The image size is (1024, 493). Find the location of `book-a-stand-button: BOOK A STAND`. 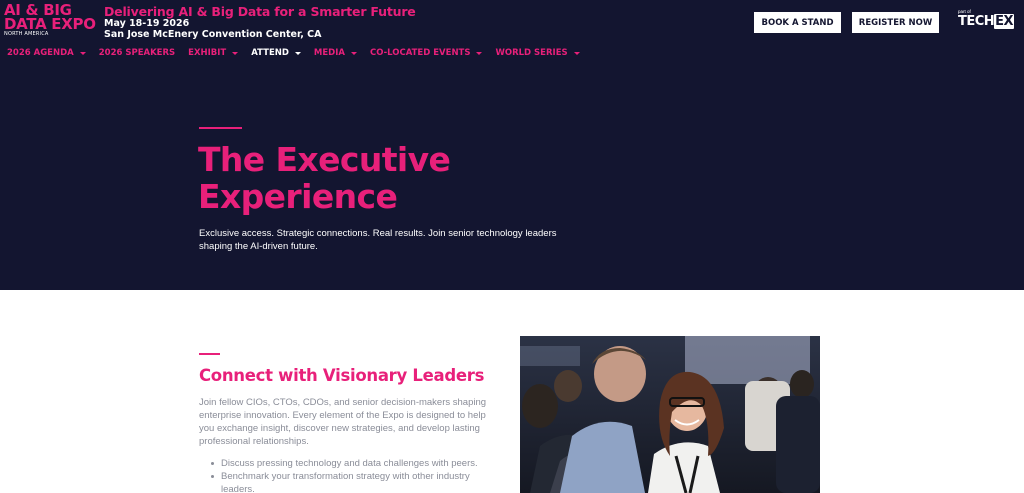

book-a-stand-button: BOOK A STAND is located at coordinates (797, 22).